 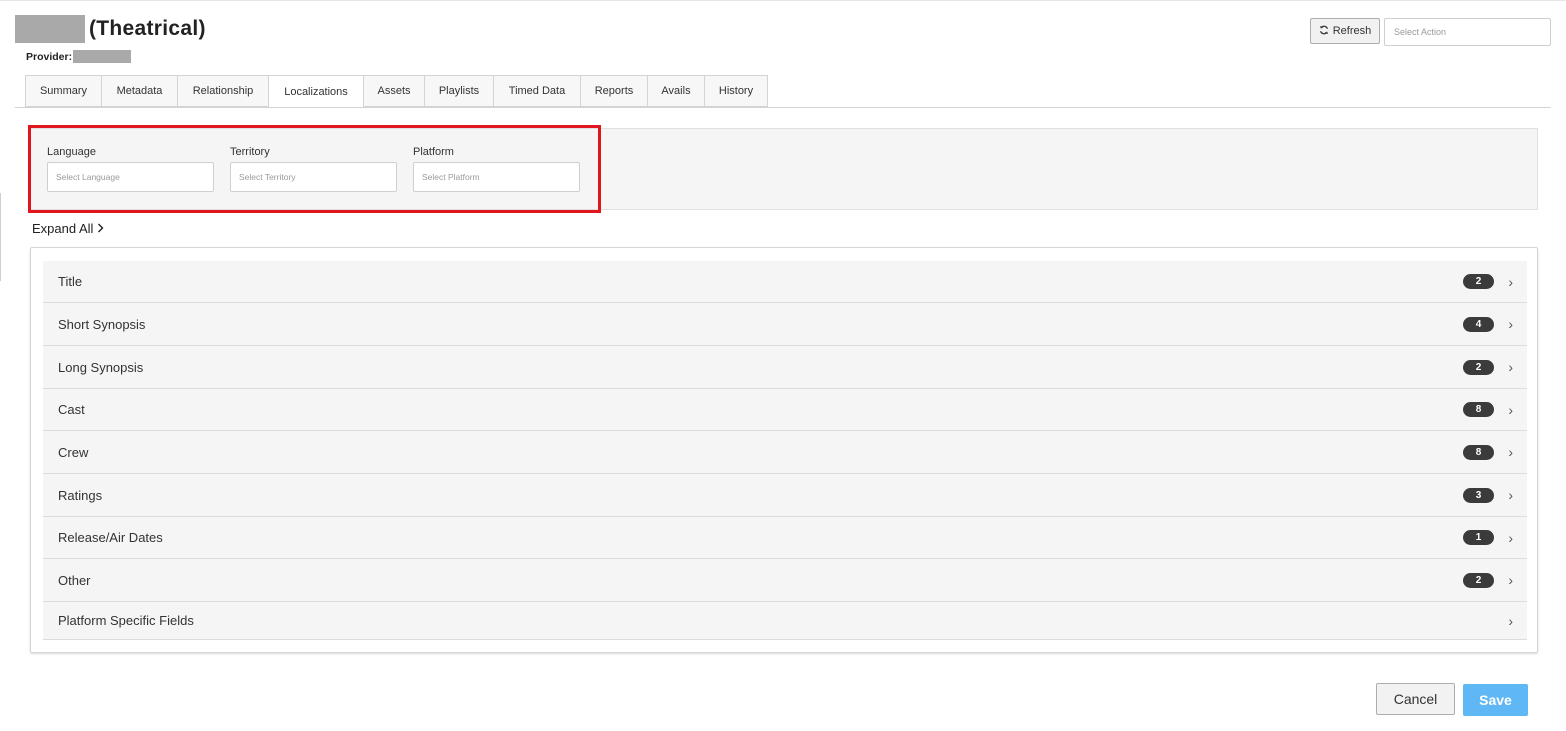 What do you see at coordinates (1420, 32) in the screenshot?
I see `select-action-placeholder: Select Action` at bounding box center [1420, 32].